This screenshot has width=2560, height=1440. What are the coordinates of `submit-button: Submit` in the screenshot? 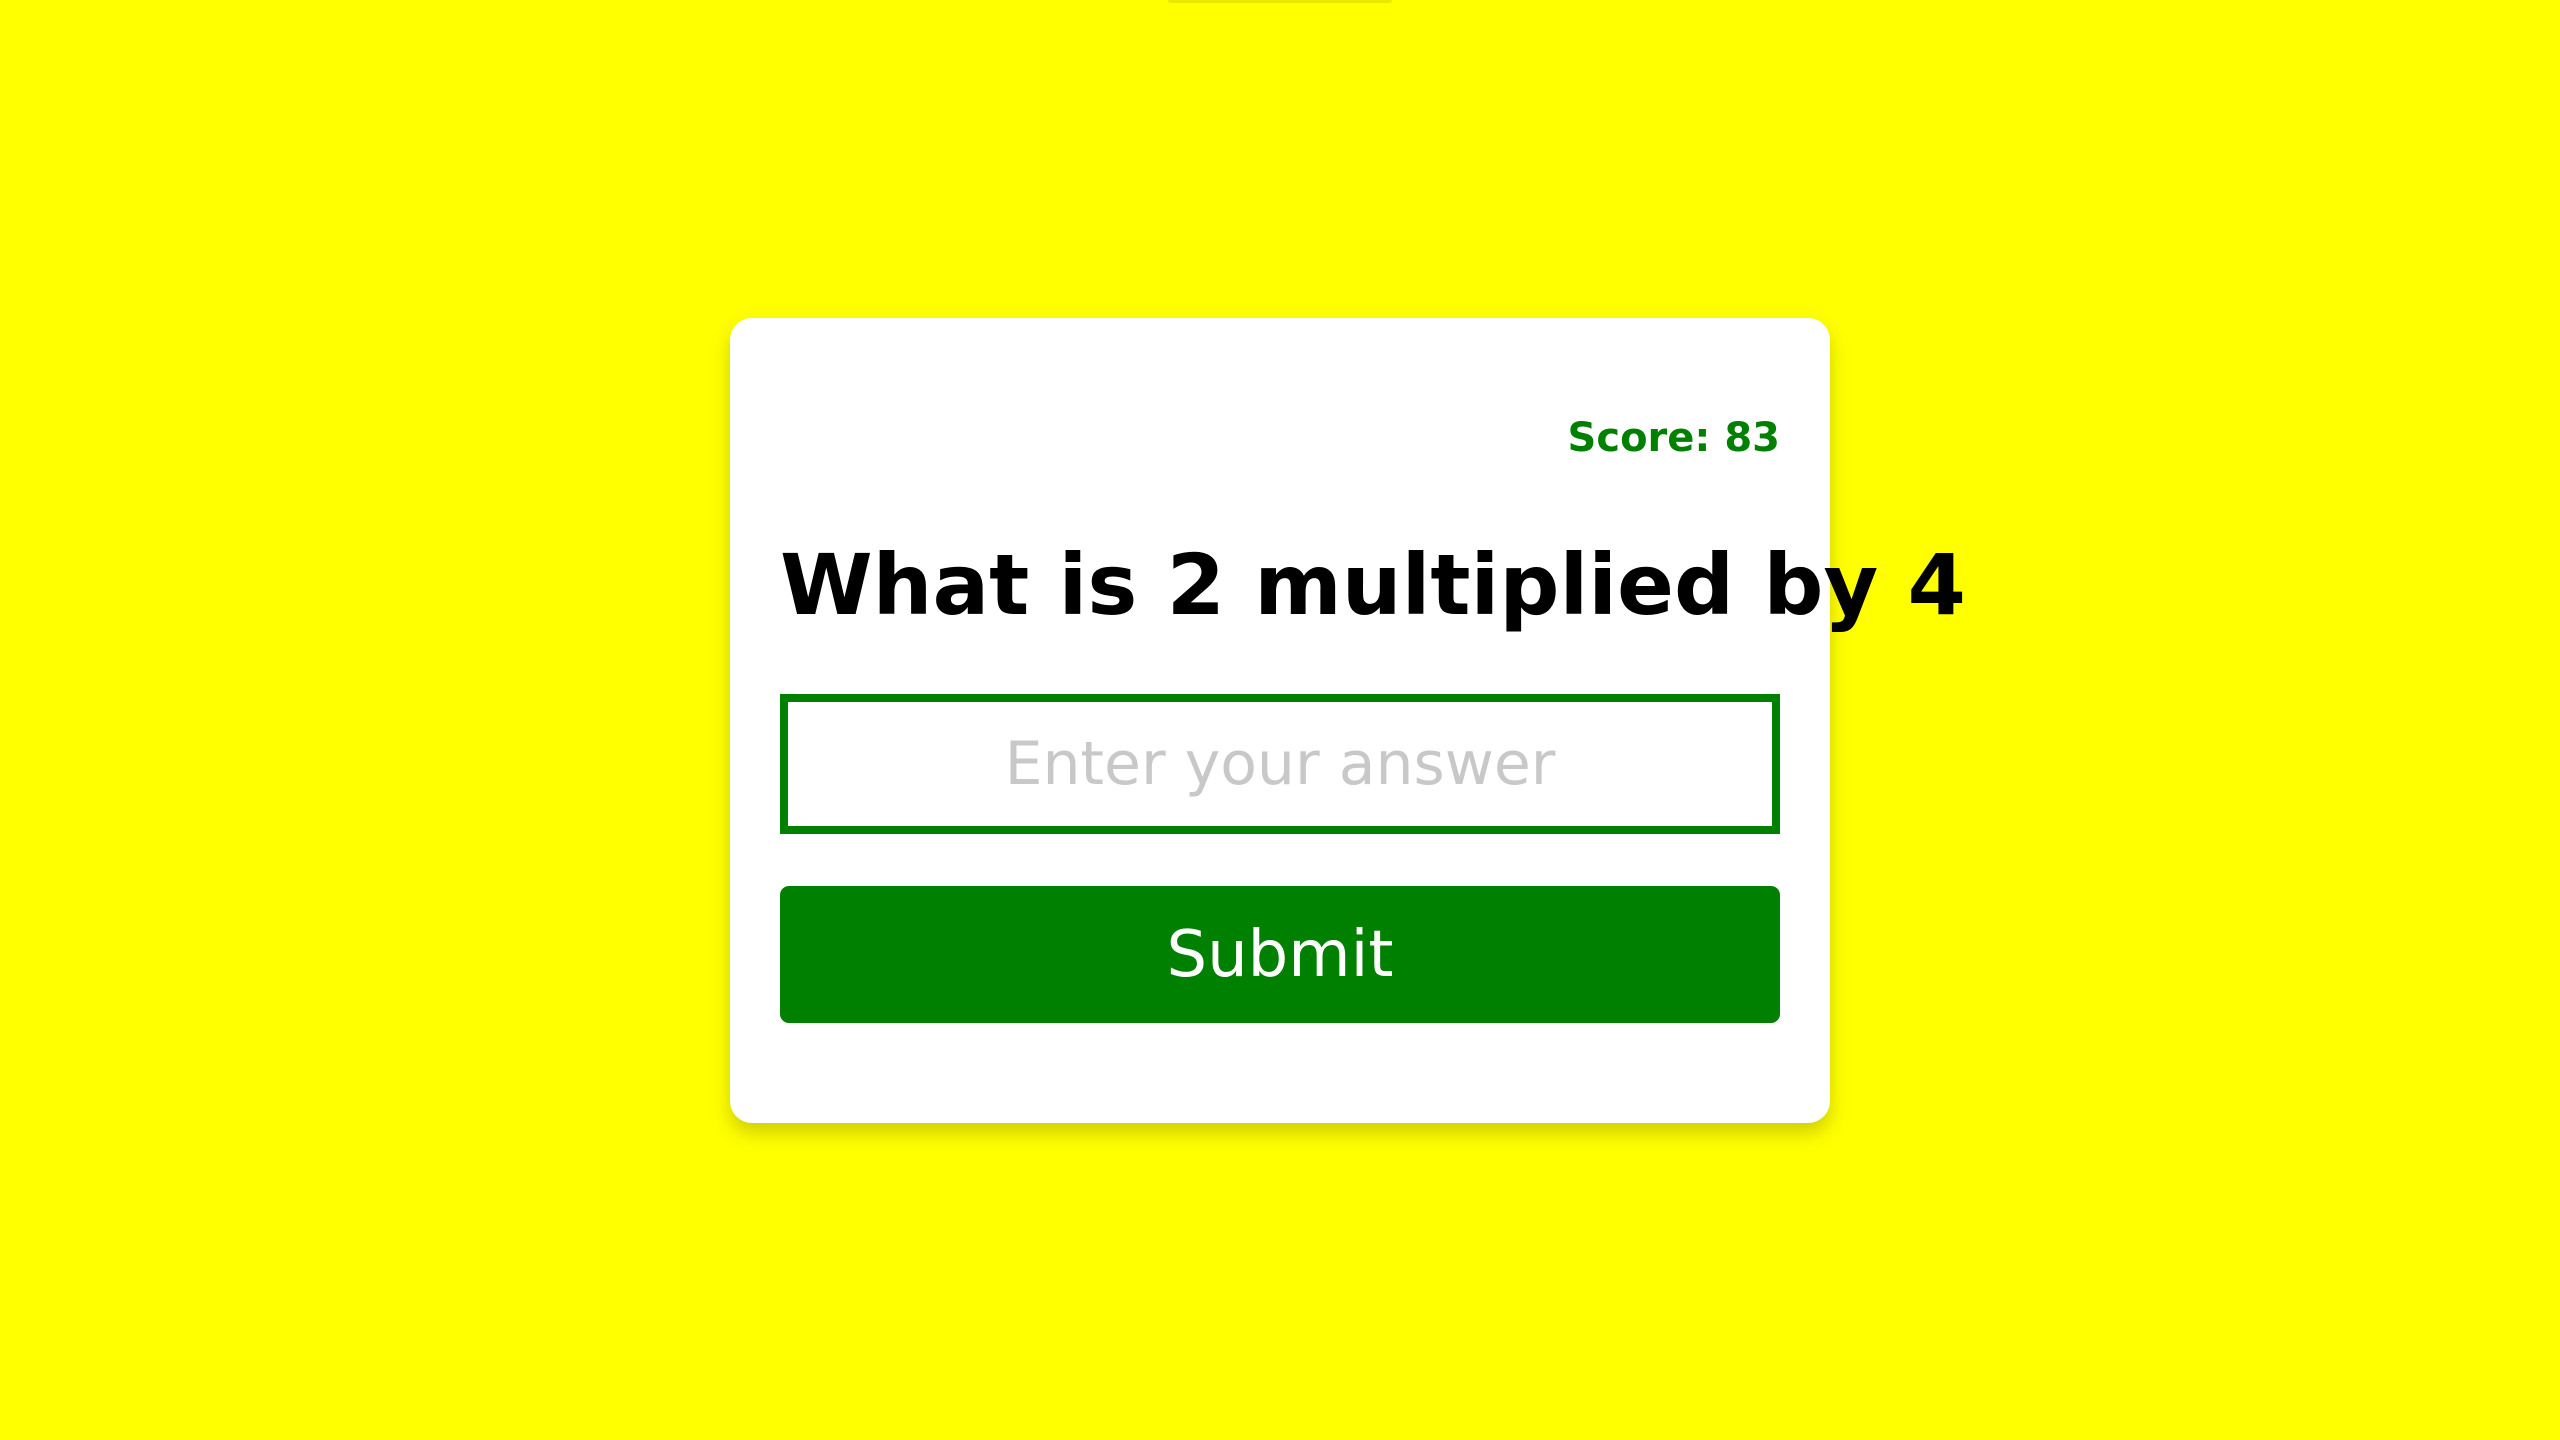 It's located at (1280, 954).